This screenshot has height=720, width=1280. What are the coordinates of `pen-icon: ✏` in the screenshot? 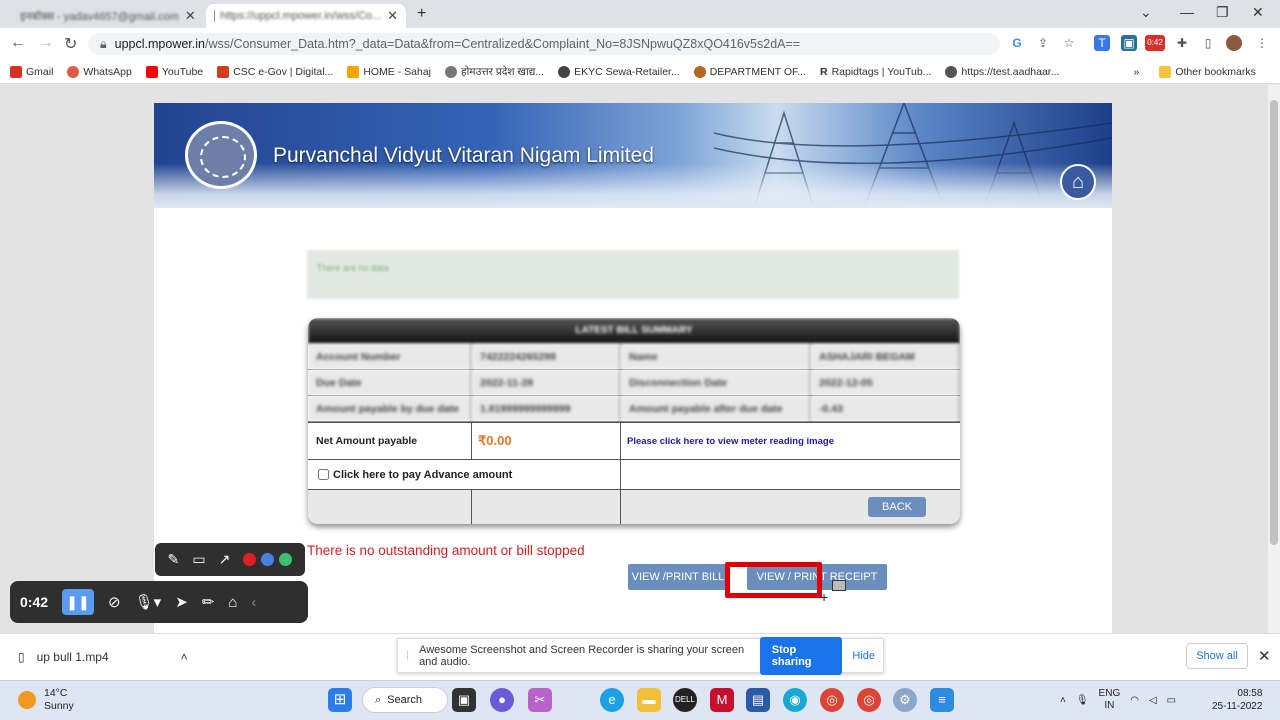 It's located at (208, 602).